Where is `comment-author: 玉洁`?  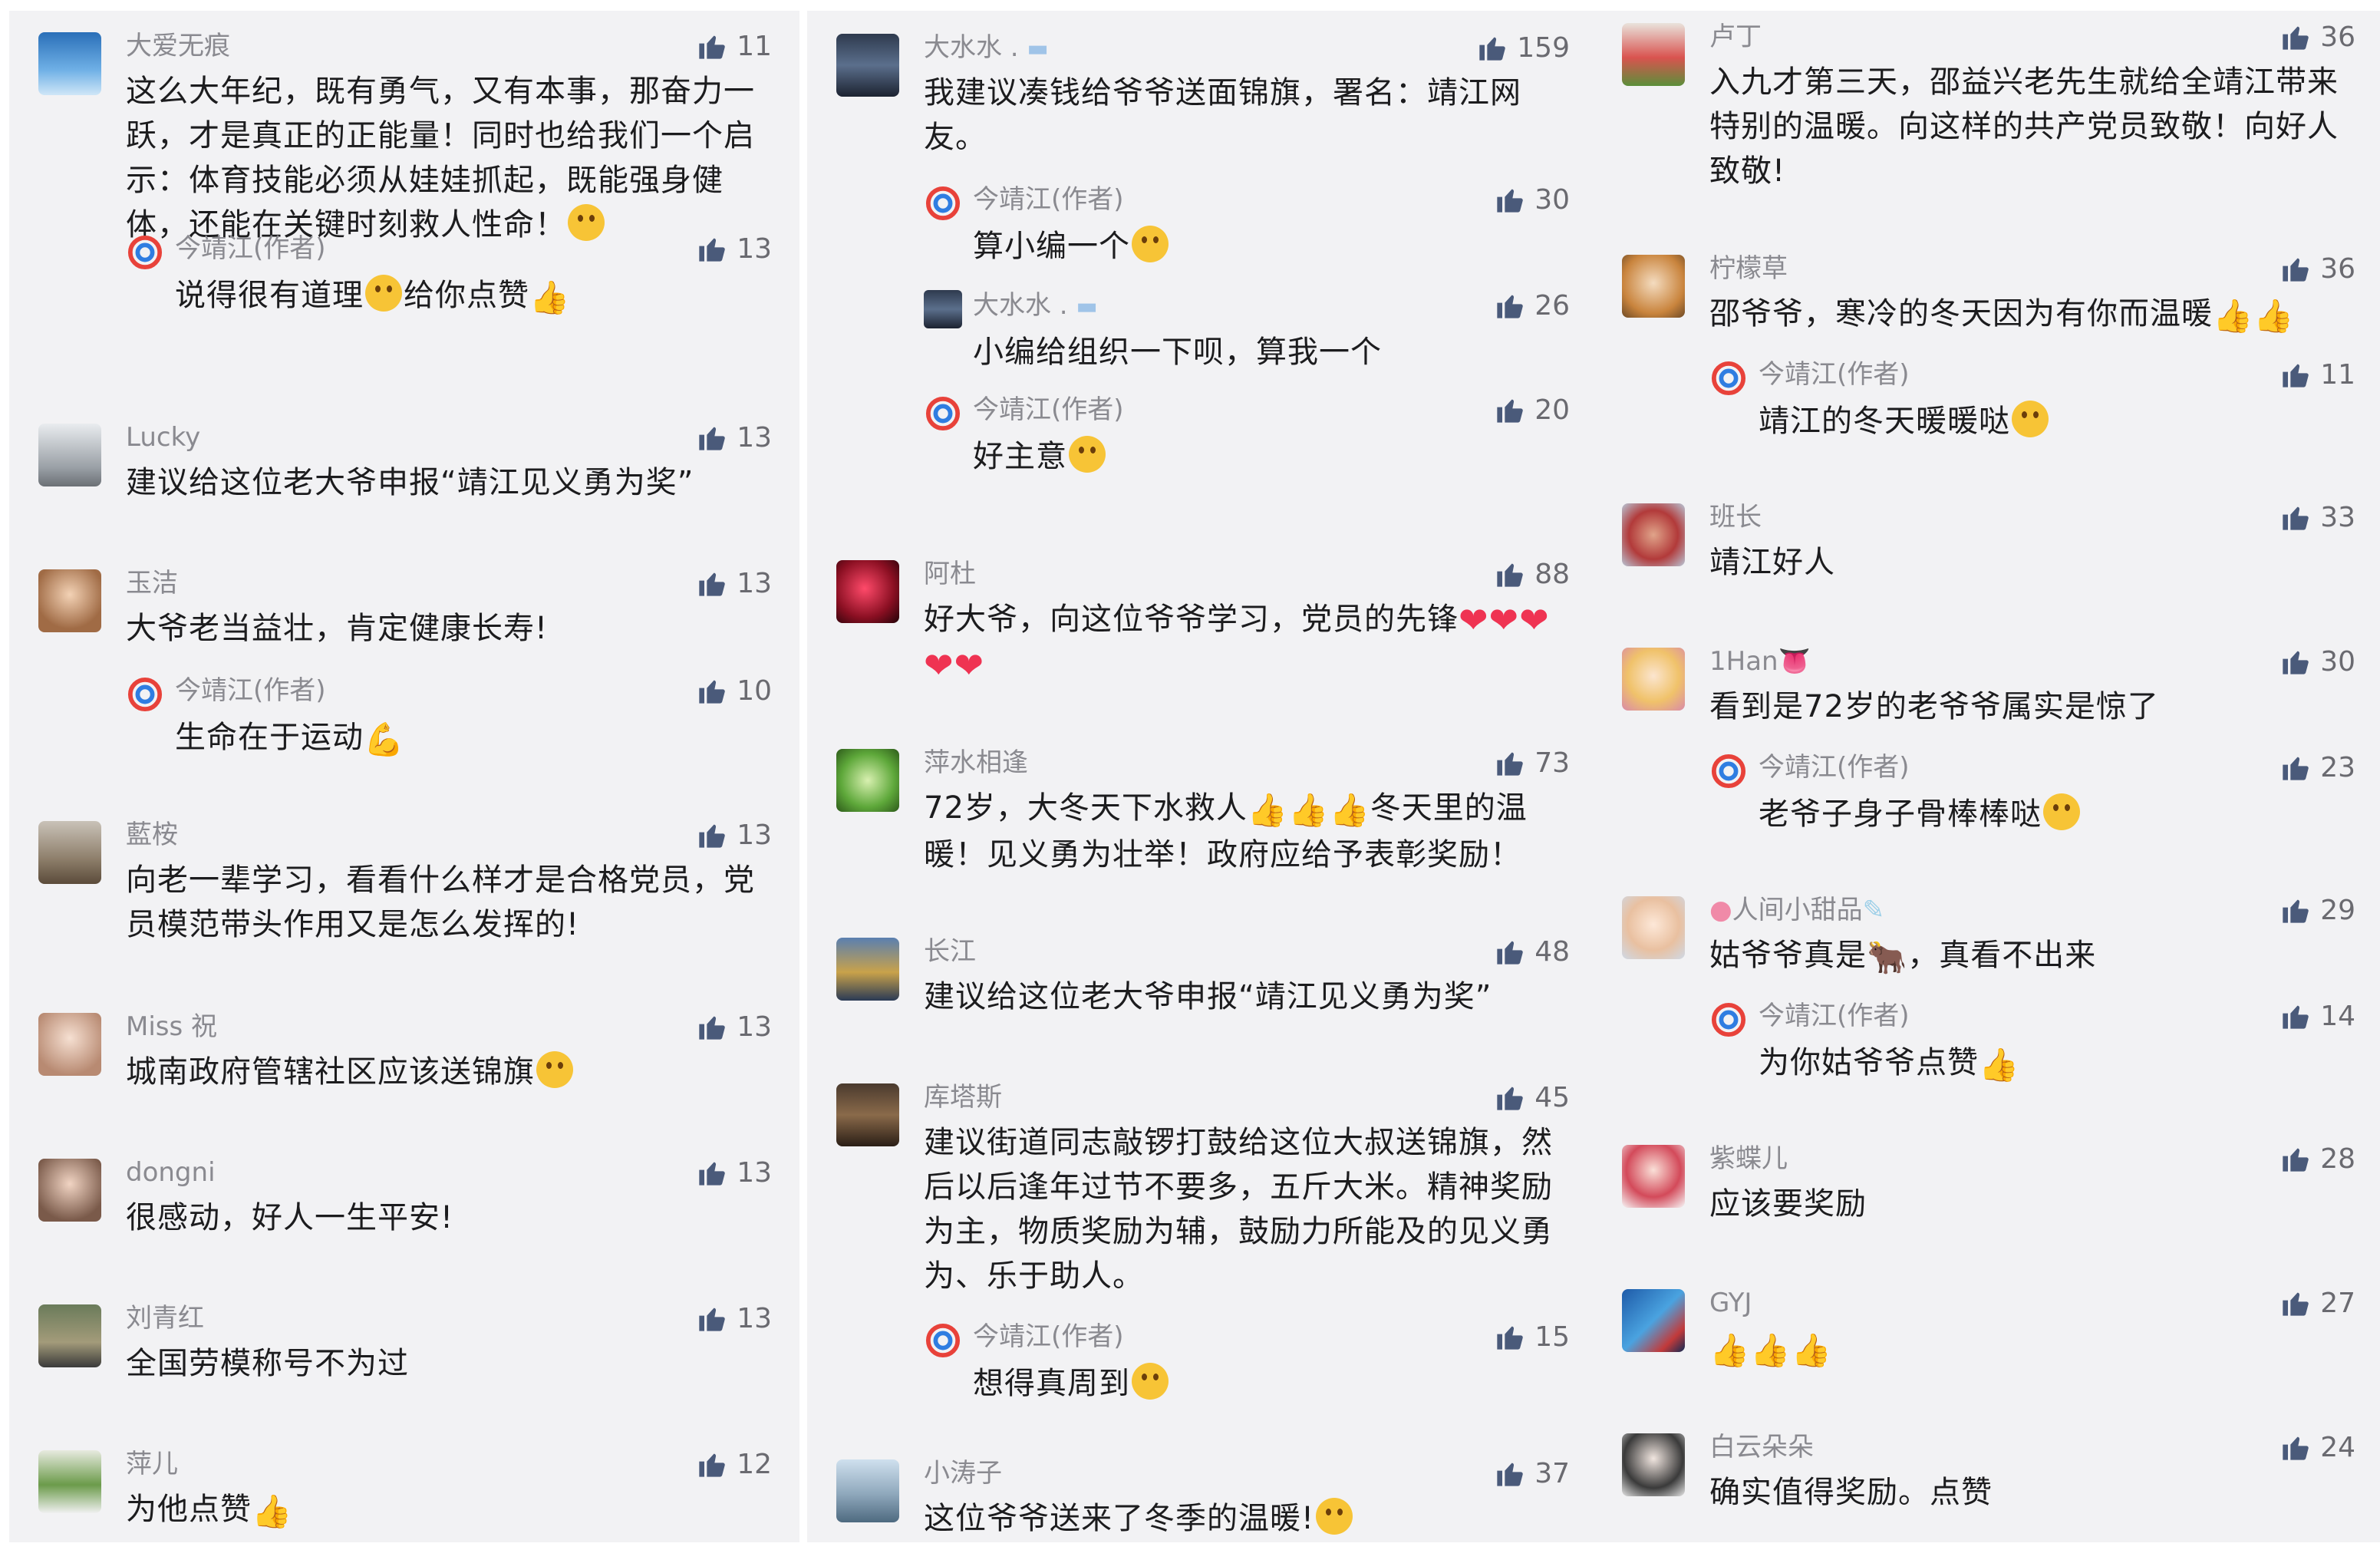 comment-author: 玉洁 is located at coordinates (152, 583).